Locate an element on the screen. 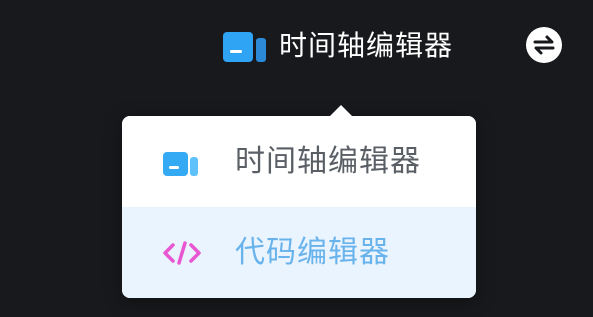  swap-button is located at coordinates (544, 45).